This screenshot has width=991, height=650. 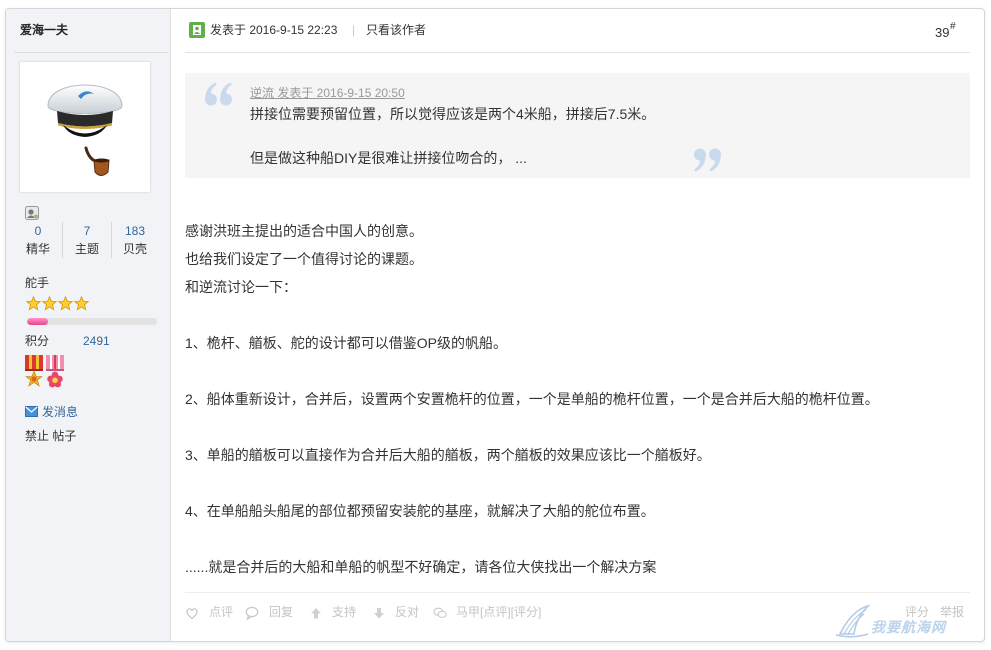 I want to click on user-rank: 舵手, so click(x=37, y=283).